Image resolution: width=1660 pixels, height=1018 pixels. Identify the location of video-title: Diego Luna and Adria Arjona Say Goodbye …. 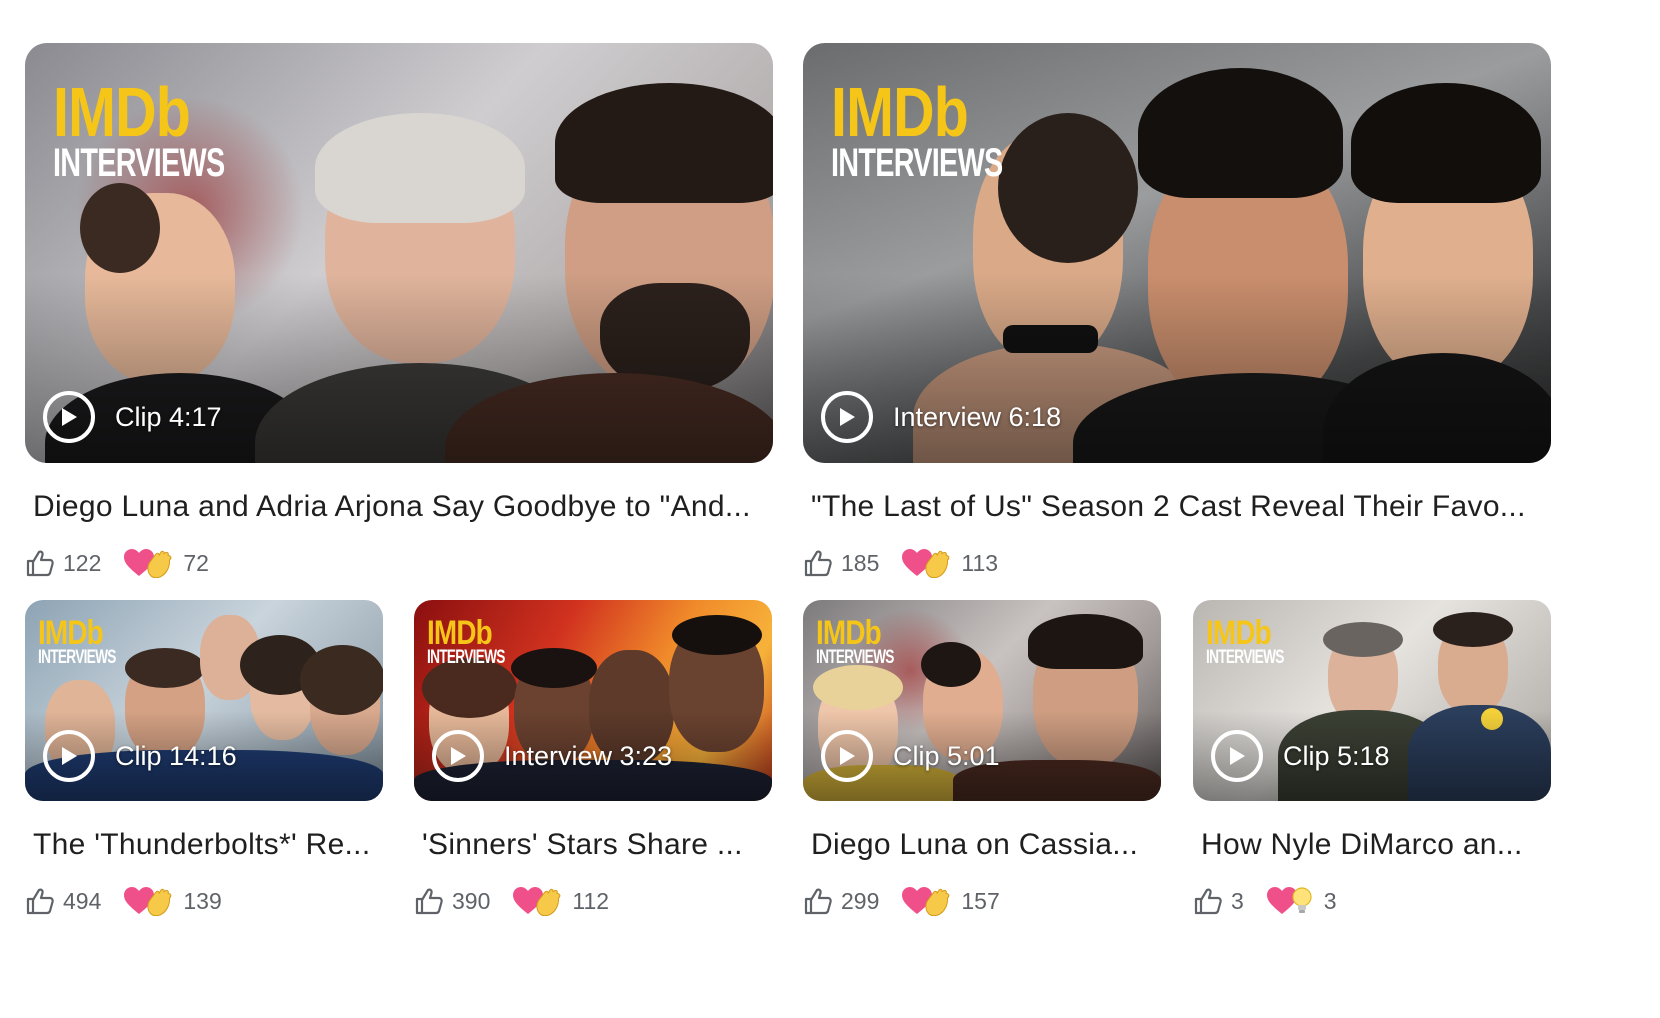
(403, 507).